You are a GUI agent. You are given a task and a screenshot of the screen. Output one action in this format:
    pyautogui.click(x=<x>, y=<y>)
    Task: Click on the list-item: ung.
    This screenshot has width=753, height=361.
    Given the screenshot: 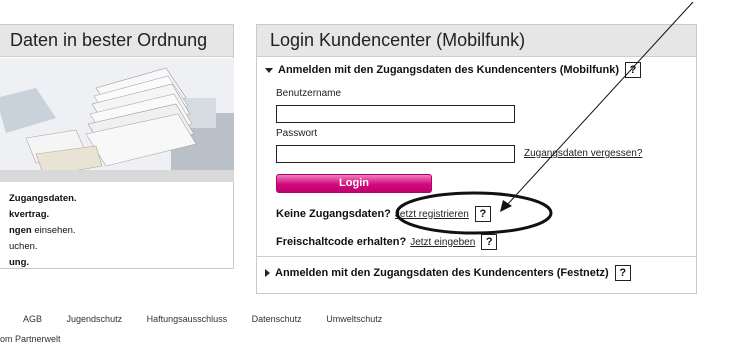 What is the action you would take?
    pyautogui.click(x=19, y=262)
    